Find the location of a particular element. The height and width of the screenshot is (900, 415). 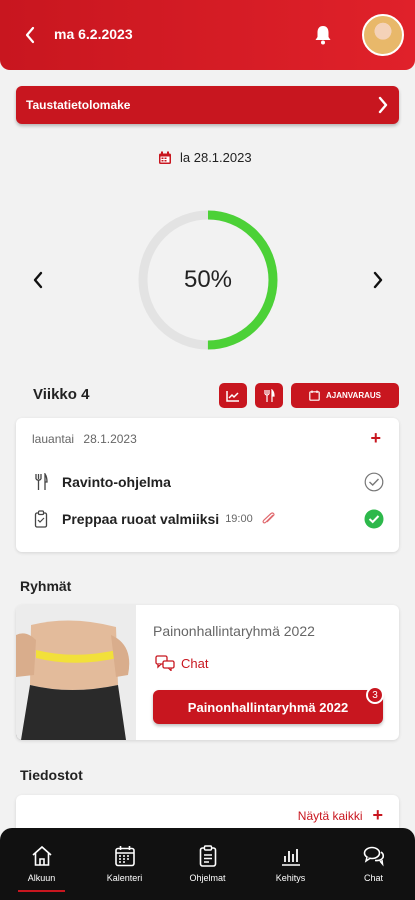

nav-item-calendar: Kalenteri is located at coordinates (124, 864).